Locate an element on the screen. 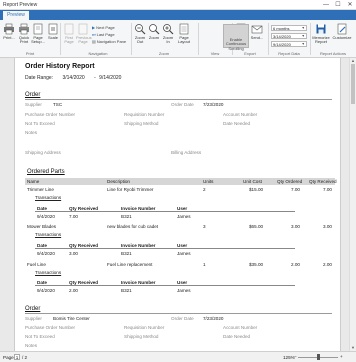 This screenshot has height=362, width=356. group-report-actions-label: Report Actions is located at coordinates (332, 53).